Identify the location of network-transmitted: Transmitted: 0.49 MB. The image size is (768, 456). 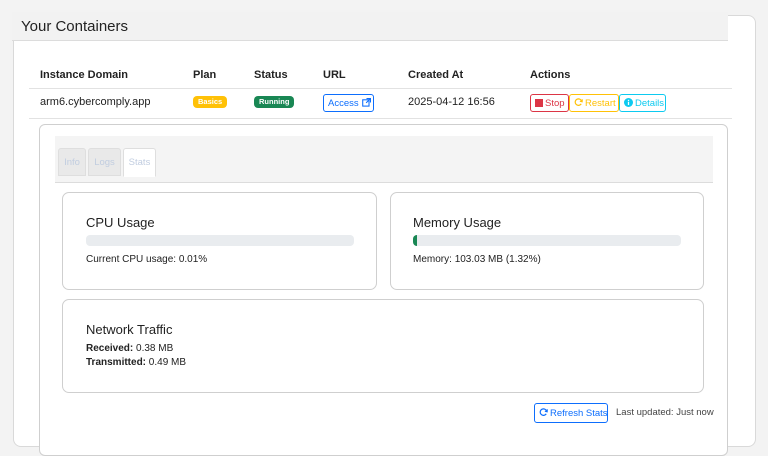
(136, 362).